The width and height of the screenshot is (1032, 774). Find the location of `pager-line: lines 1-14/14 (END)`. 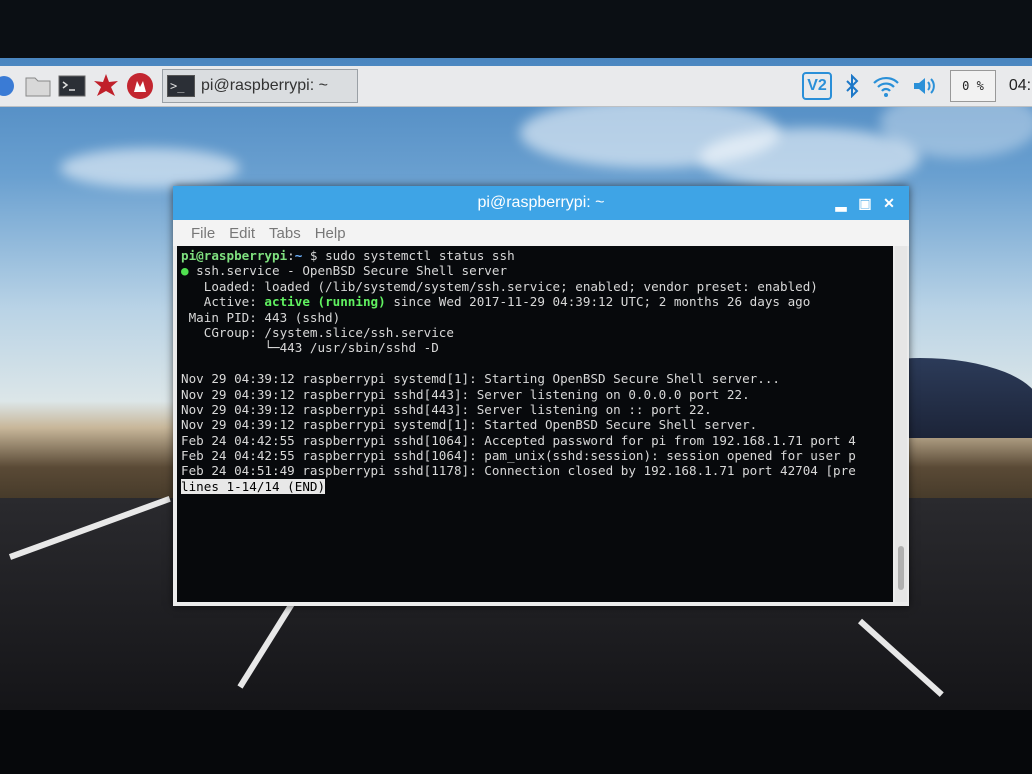

pager-line: lines 1-14/14 (END) is located at coordinates (537, 486).